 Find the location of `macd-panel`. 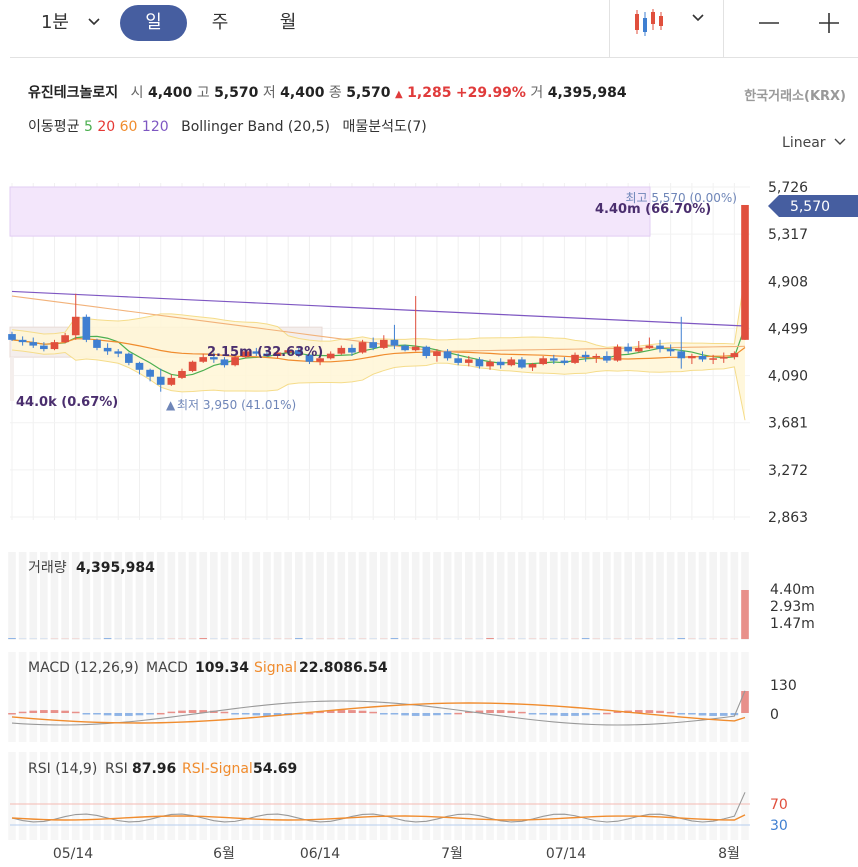

macd-panel is located at coordinates (378, 697).